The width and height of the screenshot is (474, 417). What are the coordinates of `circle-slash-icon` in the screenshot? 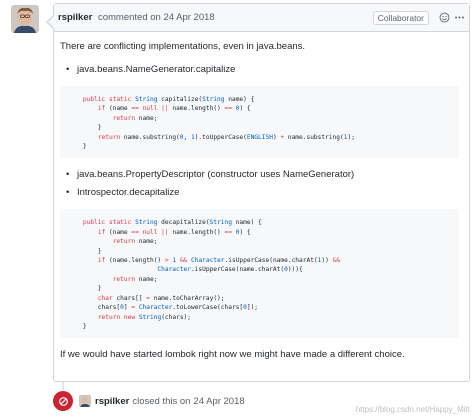 It's located at (63, 401).